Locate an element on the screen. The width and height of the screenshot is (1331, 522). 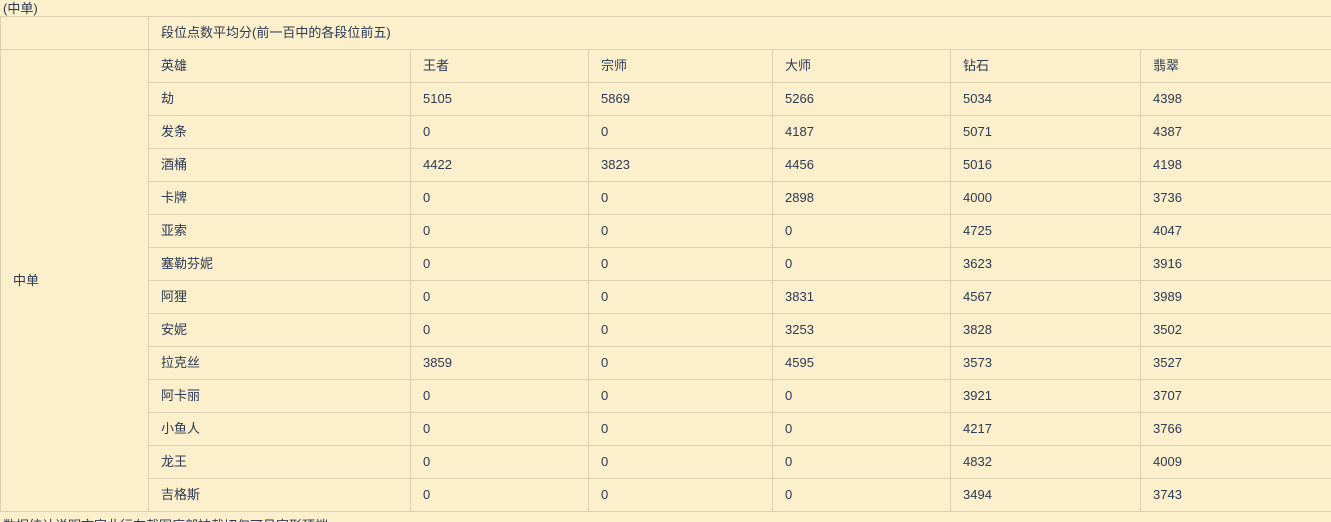
hero-name-cell: 小鱼人 is located at coordinates (279, 429).